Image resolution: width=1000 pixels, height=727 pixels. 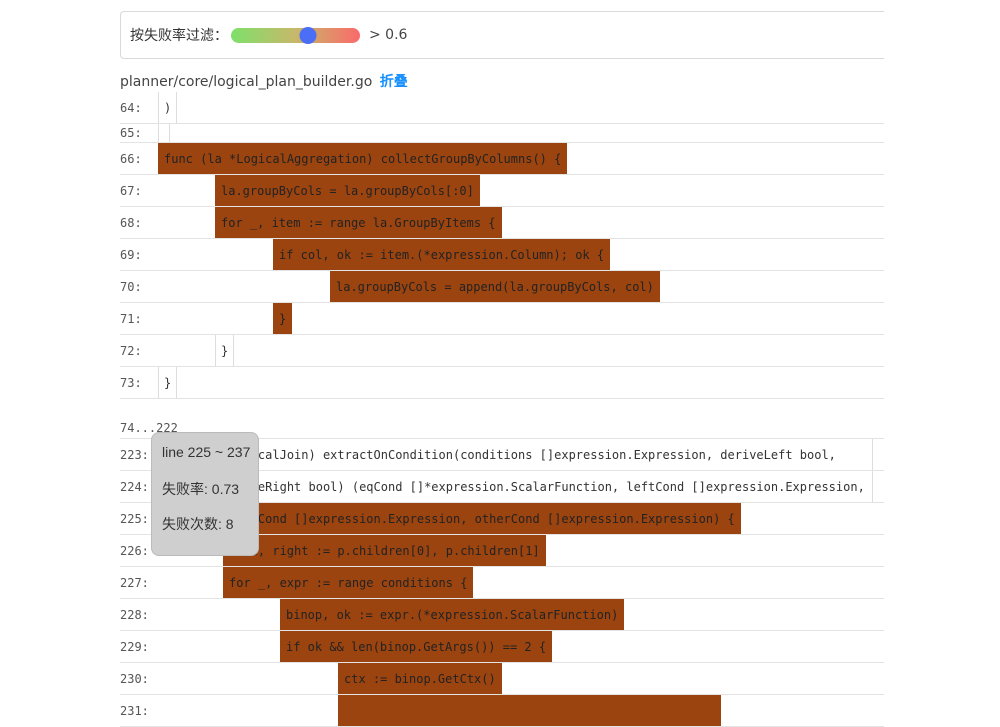 I want to click on line-number: 67:, so click(x=131, y=190).